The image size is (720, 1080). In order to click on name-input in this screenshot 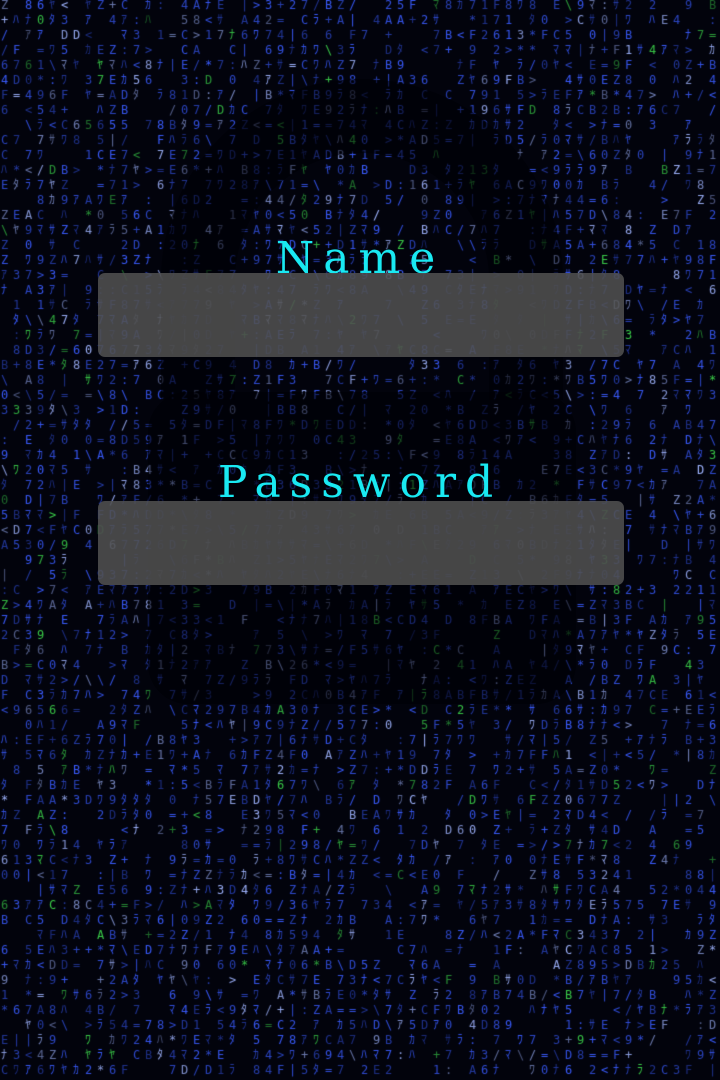, I will do `click(361, 315)`.